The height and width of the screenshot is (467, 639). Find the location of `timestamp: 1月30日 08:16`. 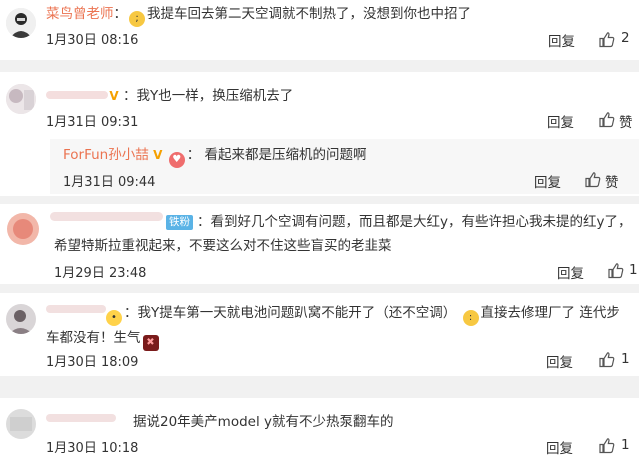

timestamp: 1月30日 08:16 is located at coordinates (92, 40).